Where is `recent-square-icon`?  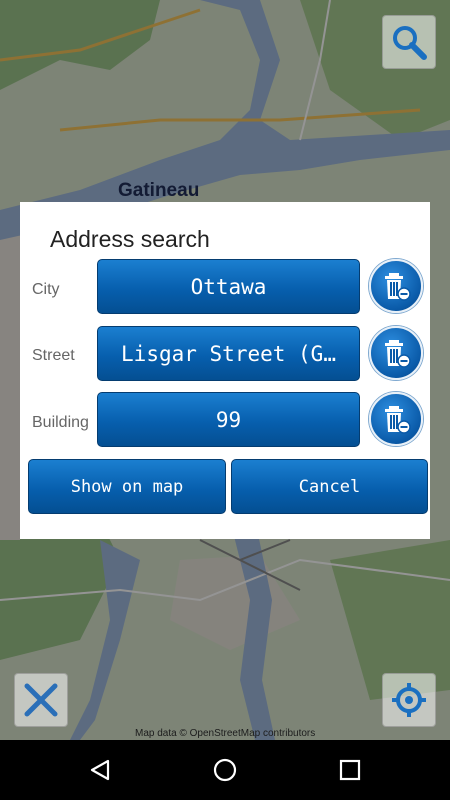
recent-square-icon is located at coordinates (350, 770).